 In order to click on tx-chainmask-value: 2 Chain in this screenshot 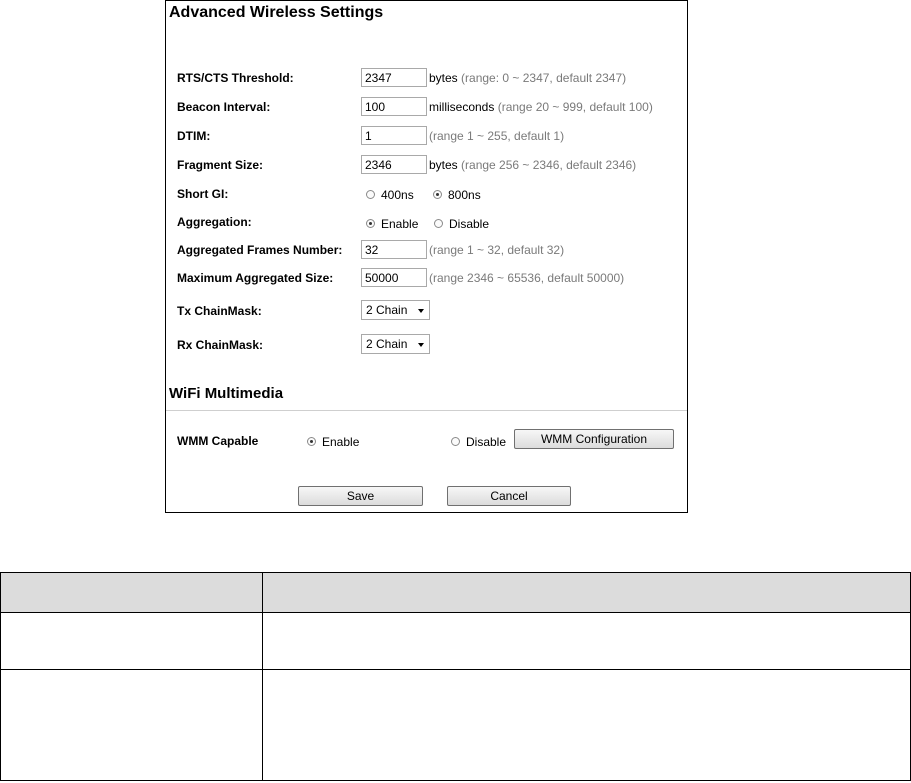, I will do `click(387, 310)`.